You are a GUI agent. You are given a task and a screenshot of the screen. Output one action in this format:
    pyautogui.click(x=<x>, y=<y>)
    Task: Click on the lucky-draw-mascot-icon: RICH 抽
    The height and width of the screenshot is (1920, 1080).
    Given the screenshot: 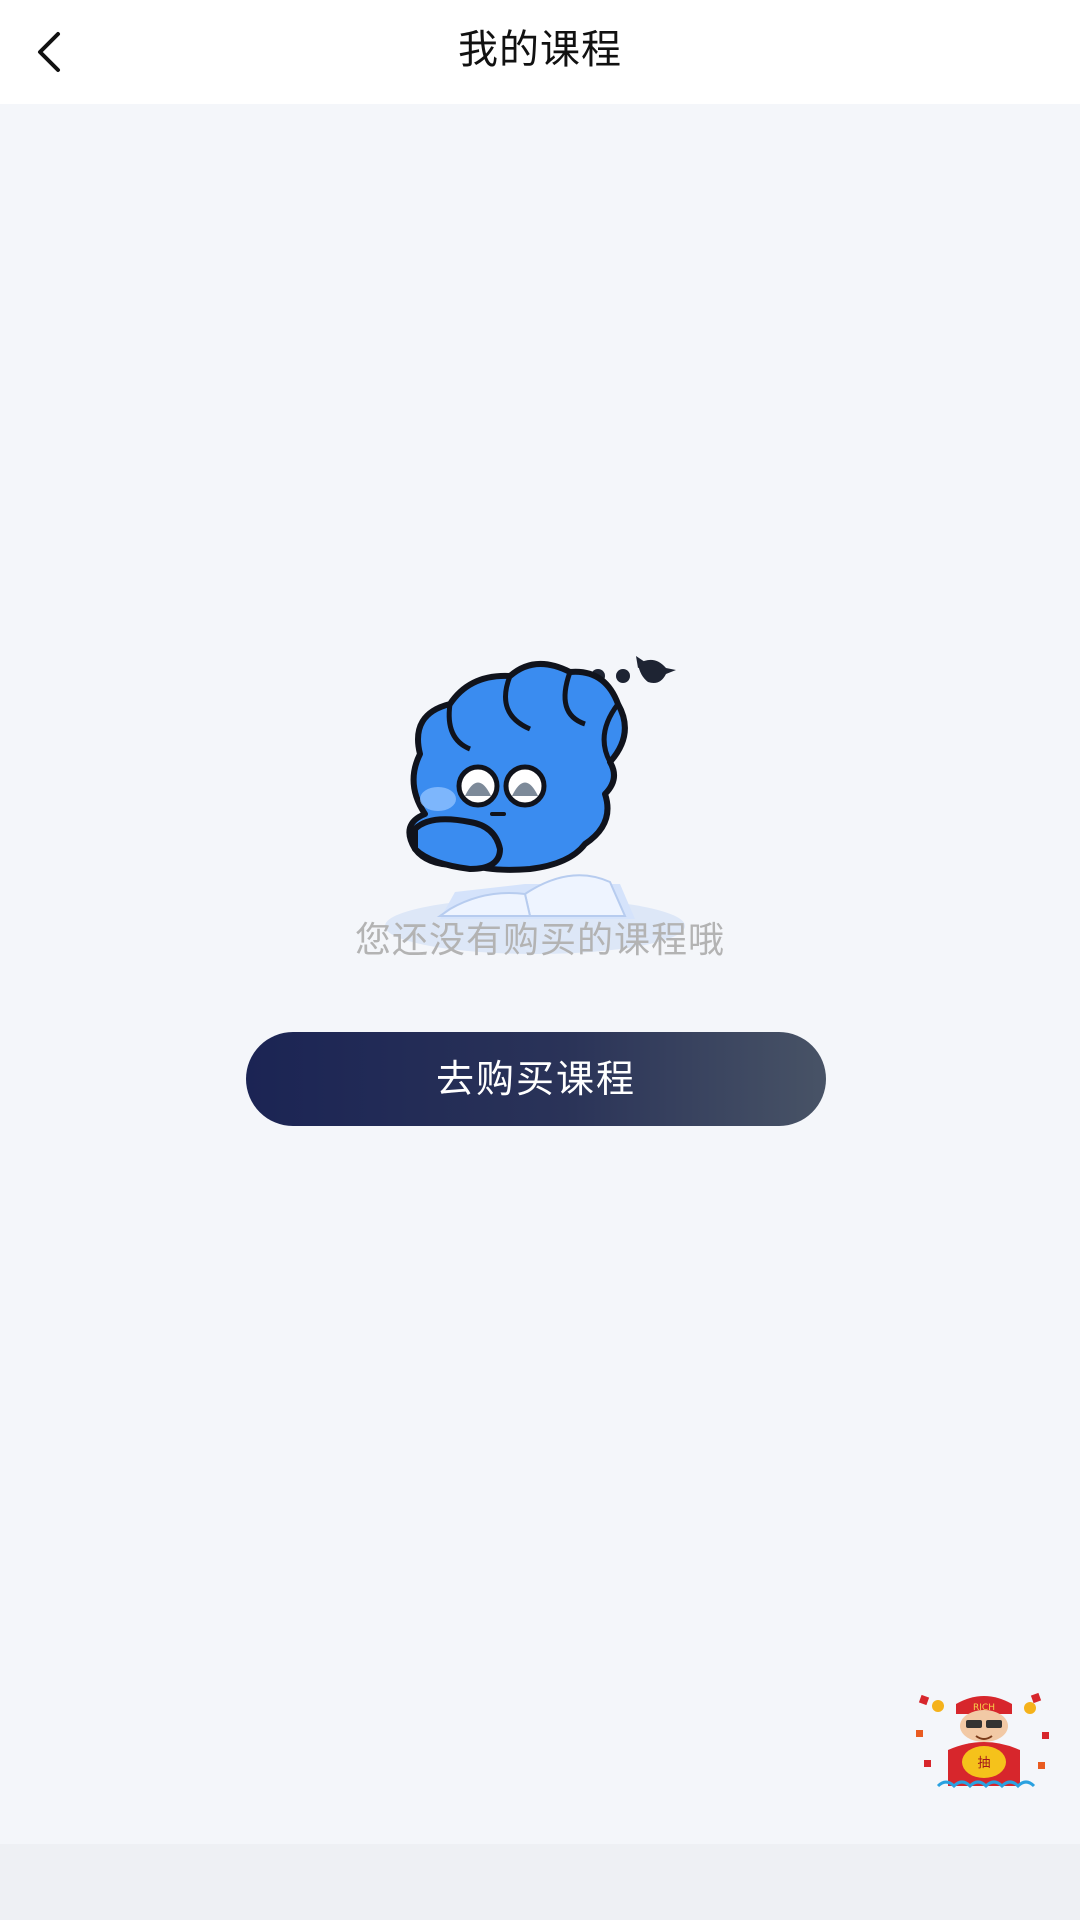 What is the action you would take?
    pyautogui.click(x=984, y=1740)
    